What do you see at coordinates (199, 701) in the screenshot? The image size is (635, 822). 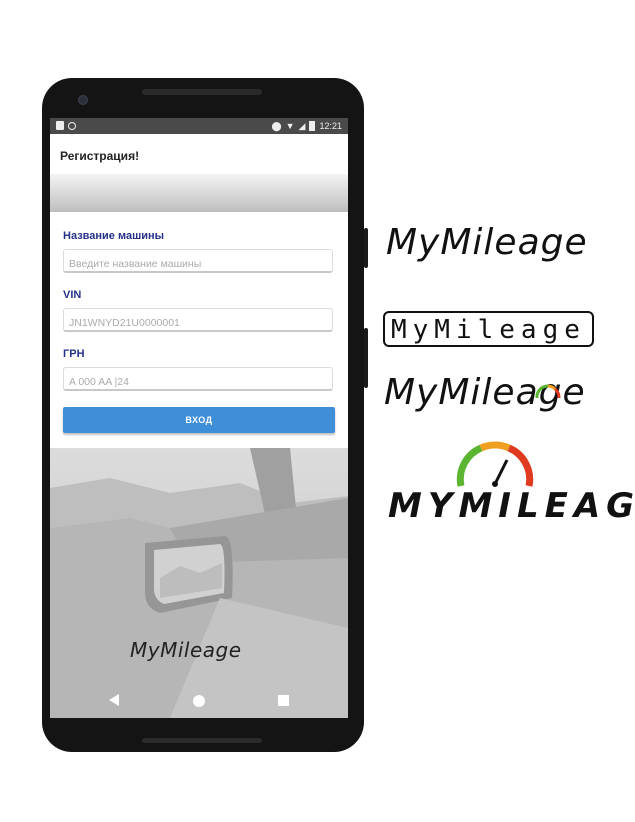 I see `home-icon` at bounding box center [199, 701].